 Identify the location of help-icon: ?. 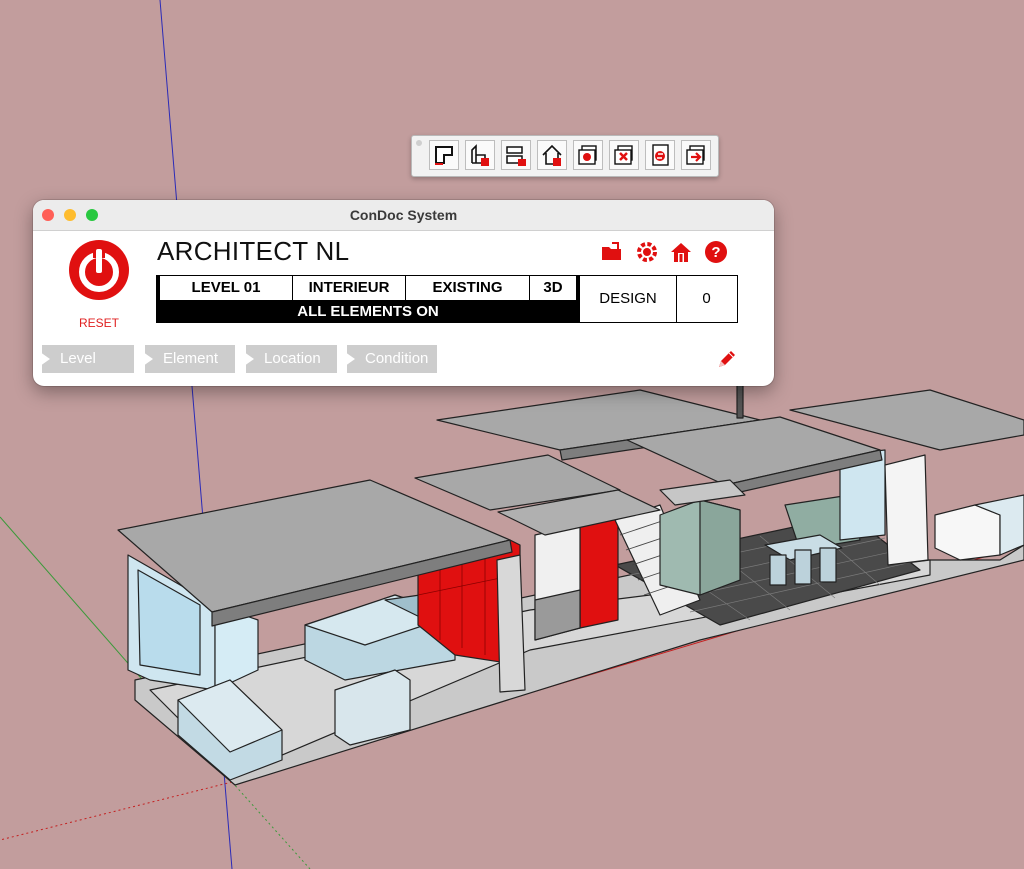
(716, 252).